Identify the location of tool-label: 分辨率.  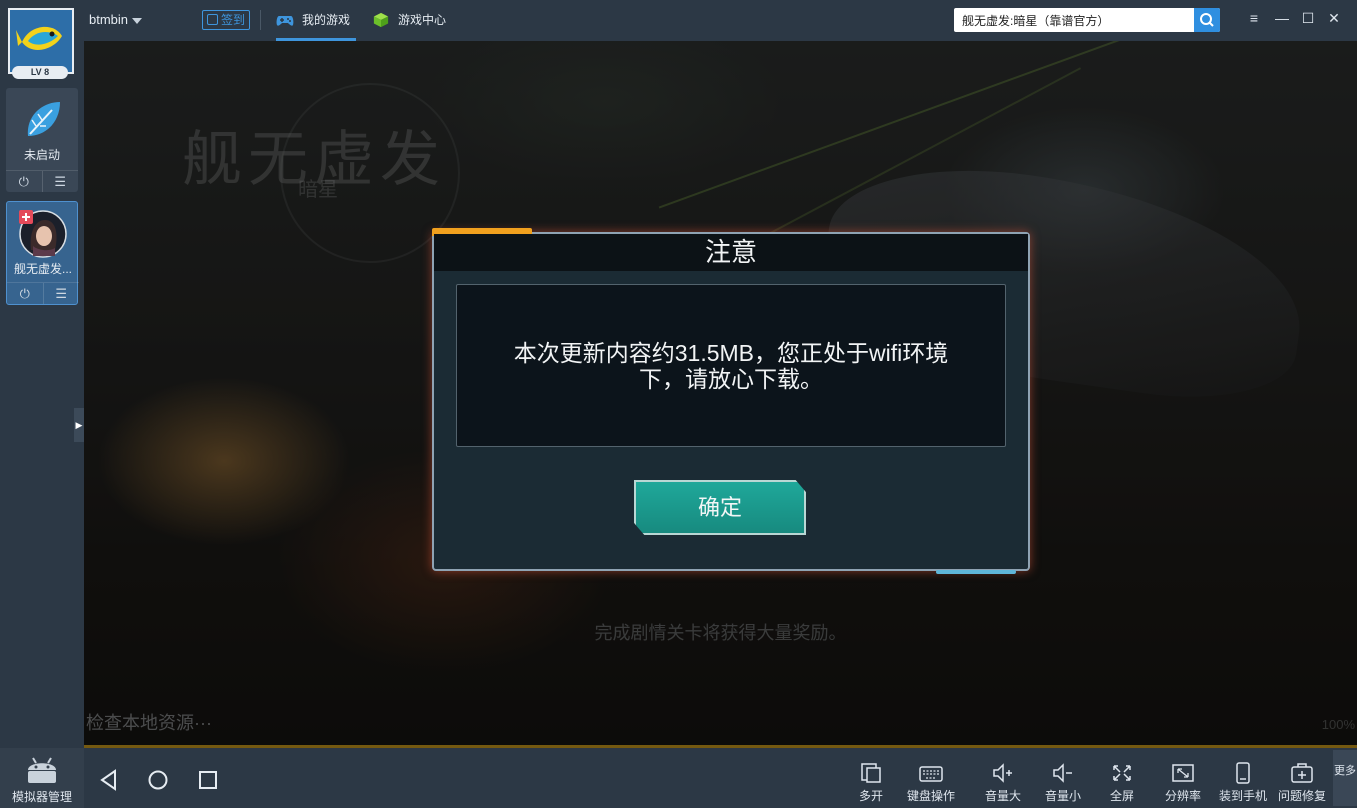
(1182, 796).